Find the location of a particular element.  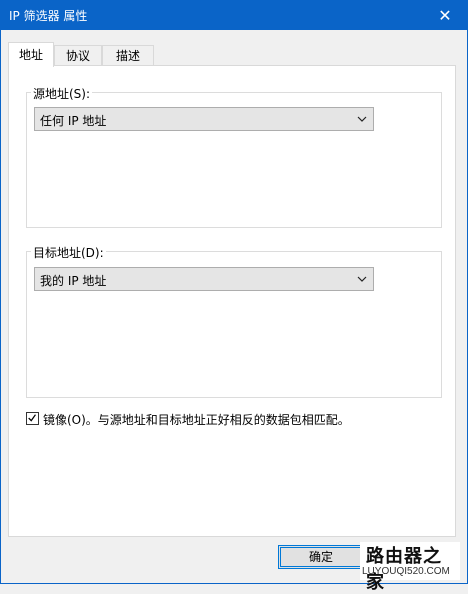

tab-description-label: 描述 is located at coordinates (127, 56).